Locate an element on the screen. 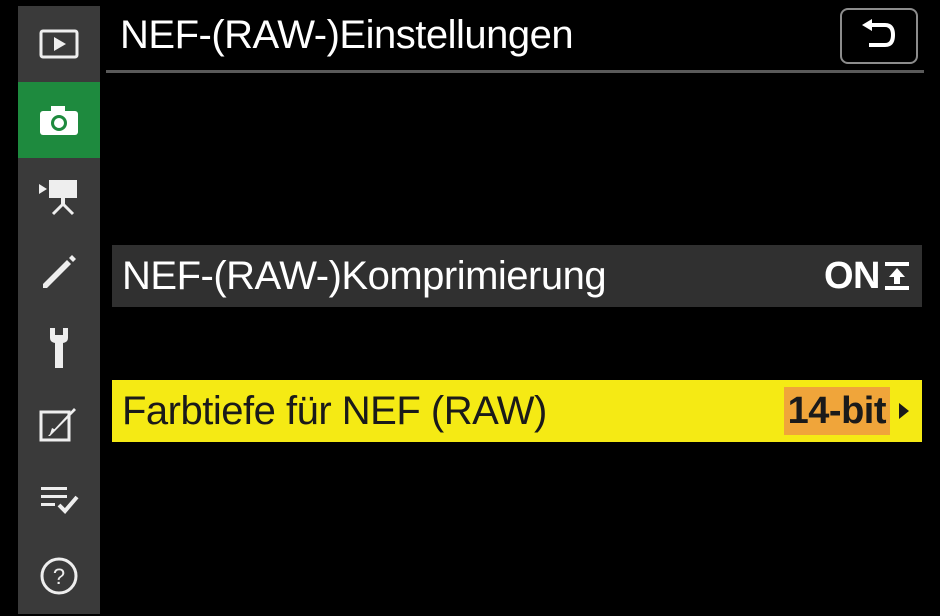 This screenshot has width=940, height=616. menu-item-raw-bit-depth: Farbtiefe für NEF (RAW) 14-bit is located at coordinates (517, 411).